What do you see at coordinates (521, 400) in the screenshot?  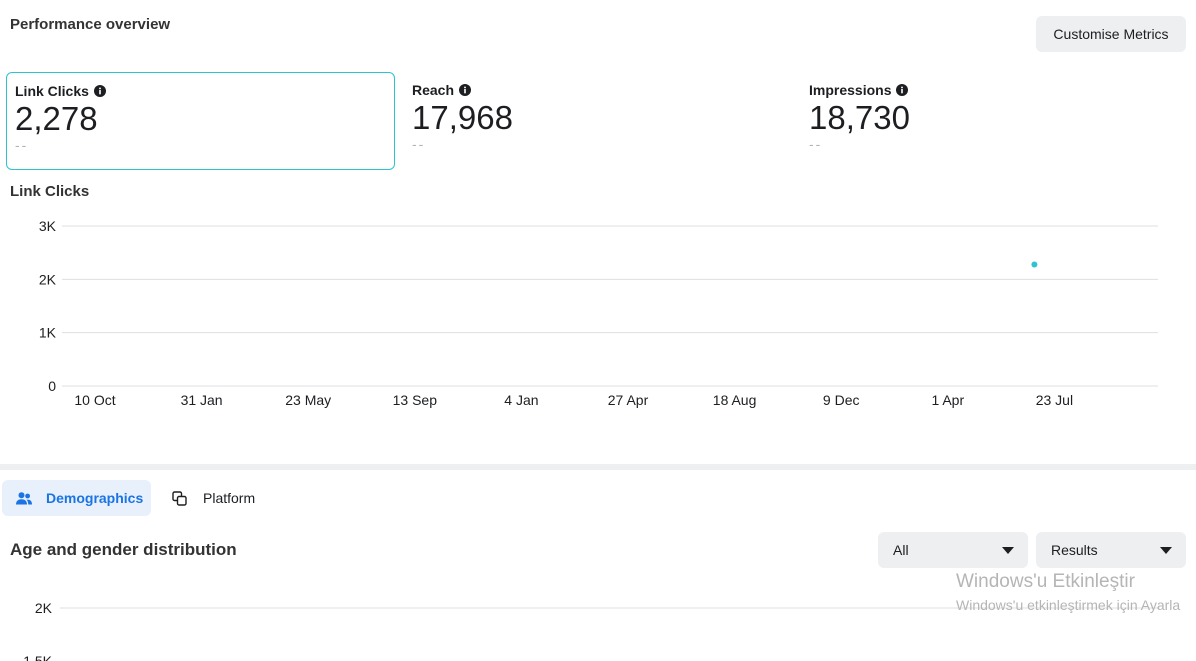 I see `x-tick-label: 4 Jan` at bounding box center [521, 400].